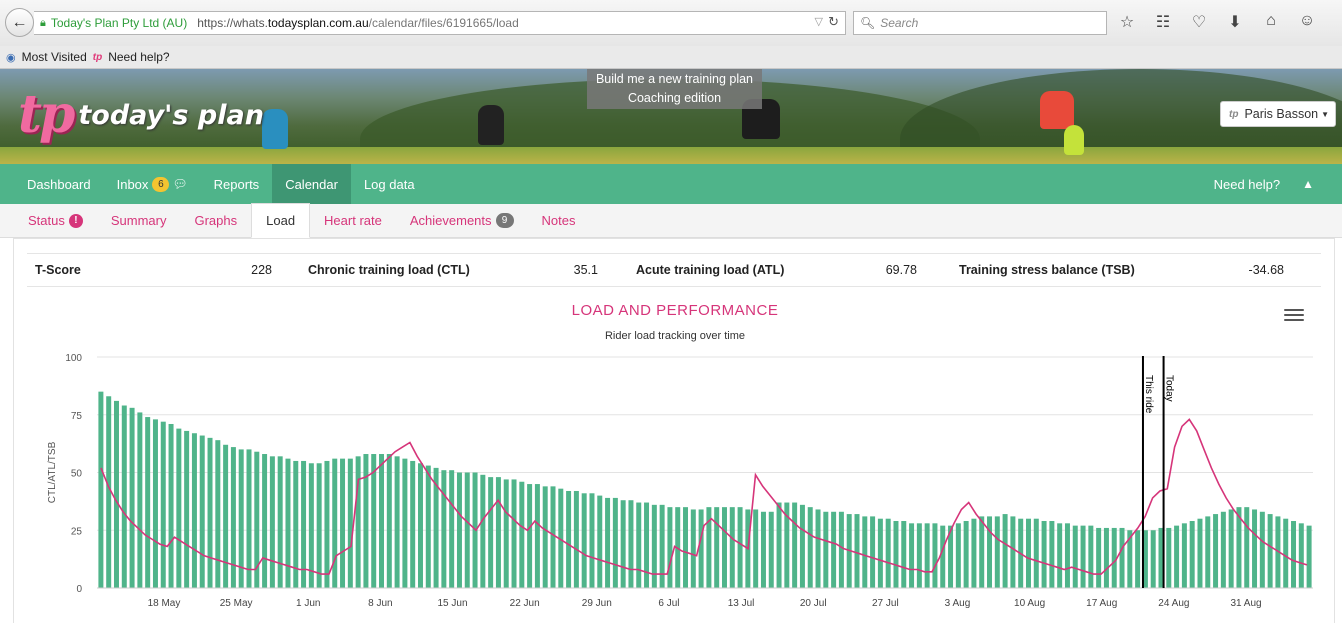 Image resolution: width=1342 pixels, height=623 pixels. I want to click on tab-graphs: Graphs, so click(215, 221).